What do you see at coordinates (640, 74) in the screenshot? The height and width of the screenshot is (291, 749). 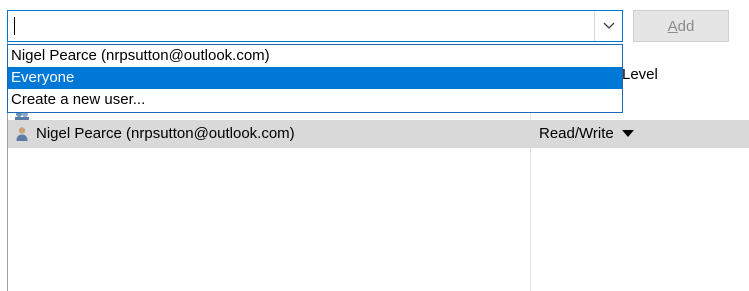 I see `column-header-level: Level` at bounding box center [640, 74].